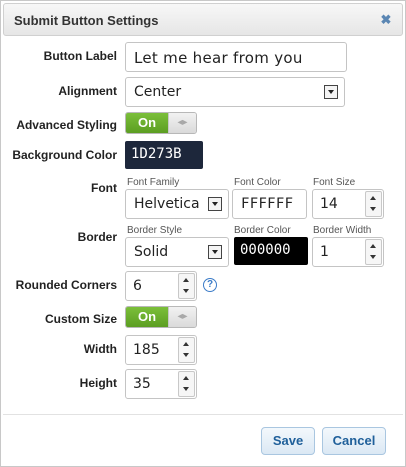 The height and width of the screenshot is (467, 406). I want to click on font-color-value: FFFFFF, so click(267, 204).